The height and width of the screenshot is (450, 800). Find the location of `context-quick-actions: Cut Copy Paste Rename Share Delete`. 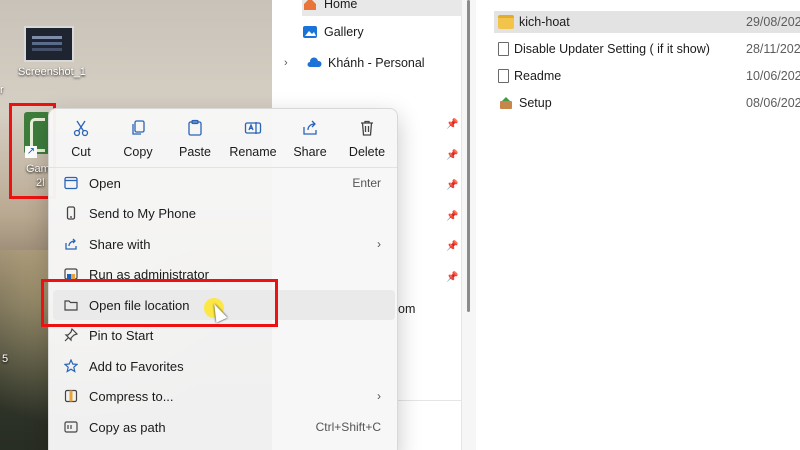

context-quick-actions: Cut Copy Paste Rename Share Delete is located at coordinates (223, 138).